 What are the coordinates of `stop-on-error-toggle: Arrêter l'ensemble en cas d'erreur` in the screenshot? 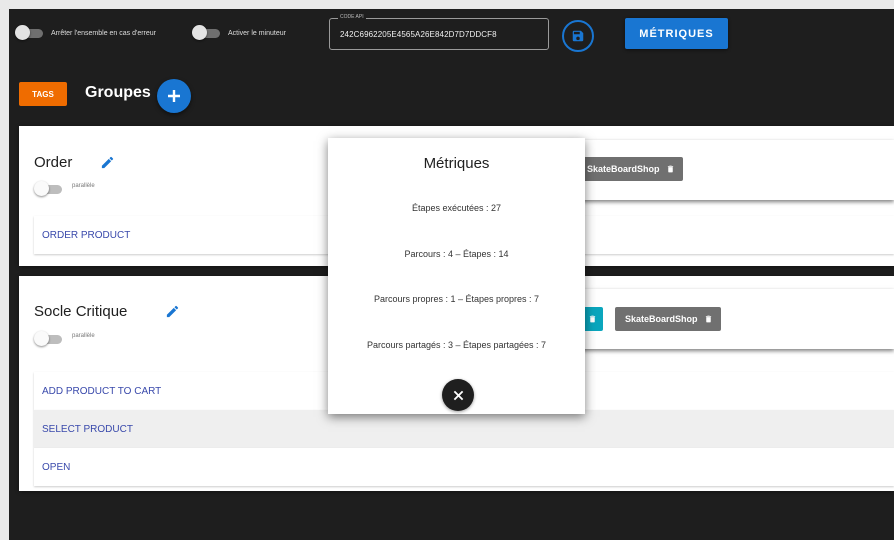 It's located at (85, 32).